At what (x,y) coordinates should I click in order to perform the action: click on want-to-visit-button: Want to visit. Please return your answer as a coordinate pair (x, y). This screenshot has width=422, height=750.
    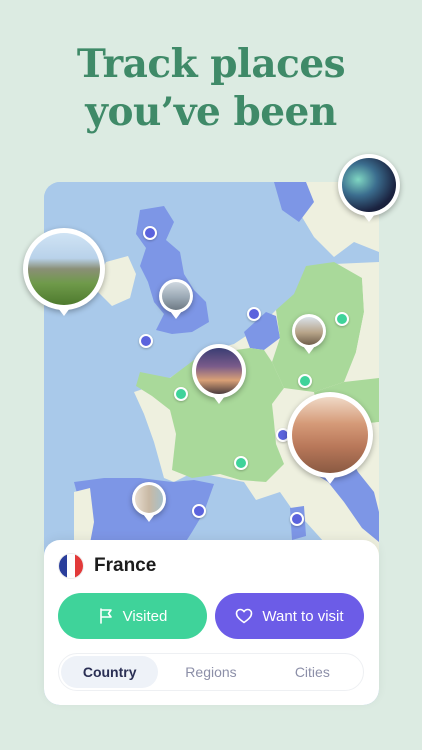
    Looking at the image, I should click on (289, 616).